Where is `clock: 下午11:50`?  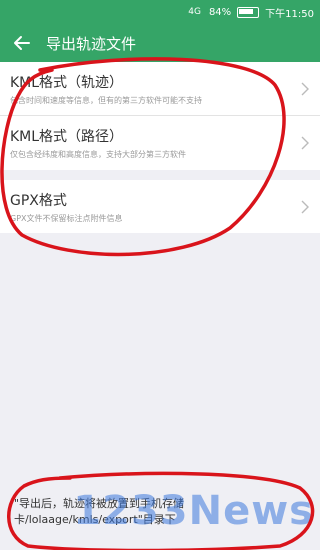
clock: 下午11:50 is located at coordinates (289, 14).